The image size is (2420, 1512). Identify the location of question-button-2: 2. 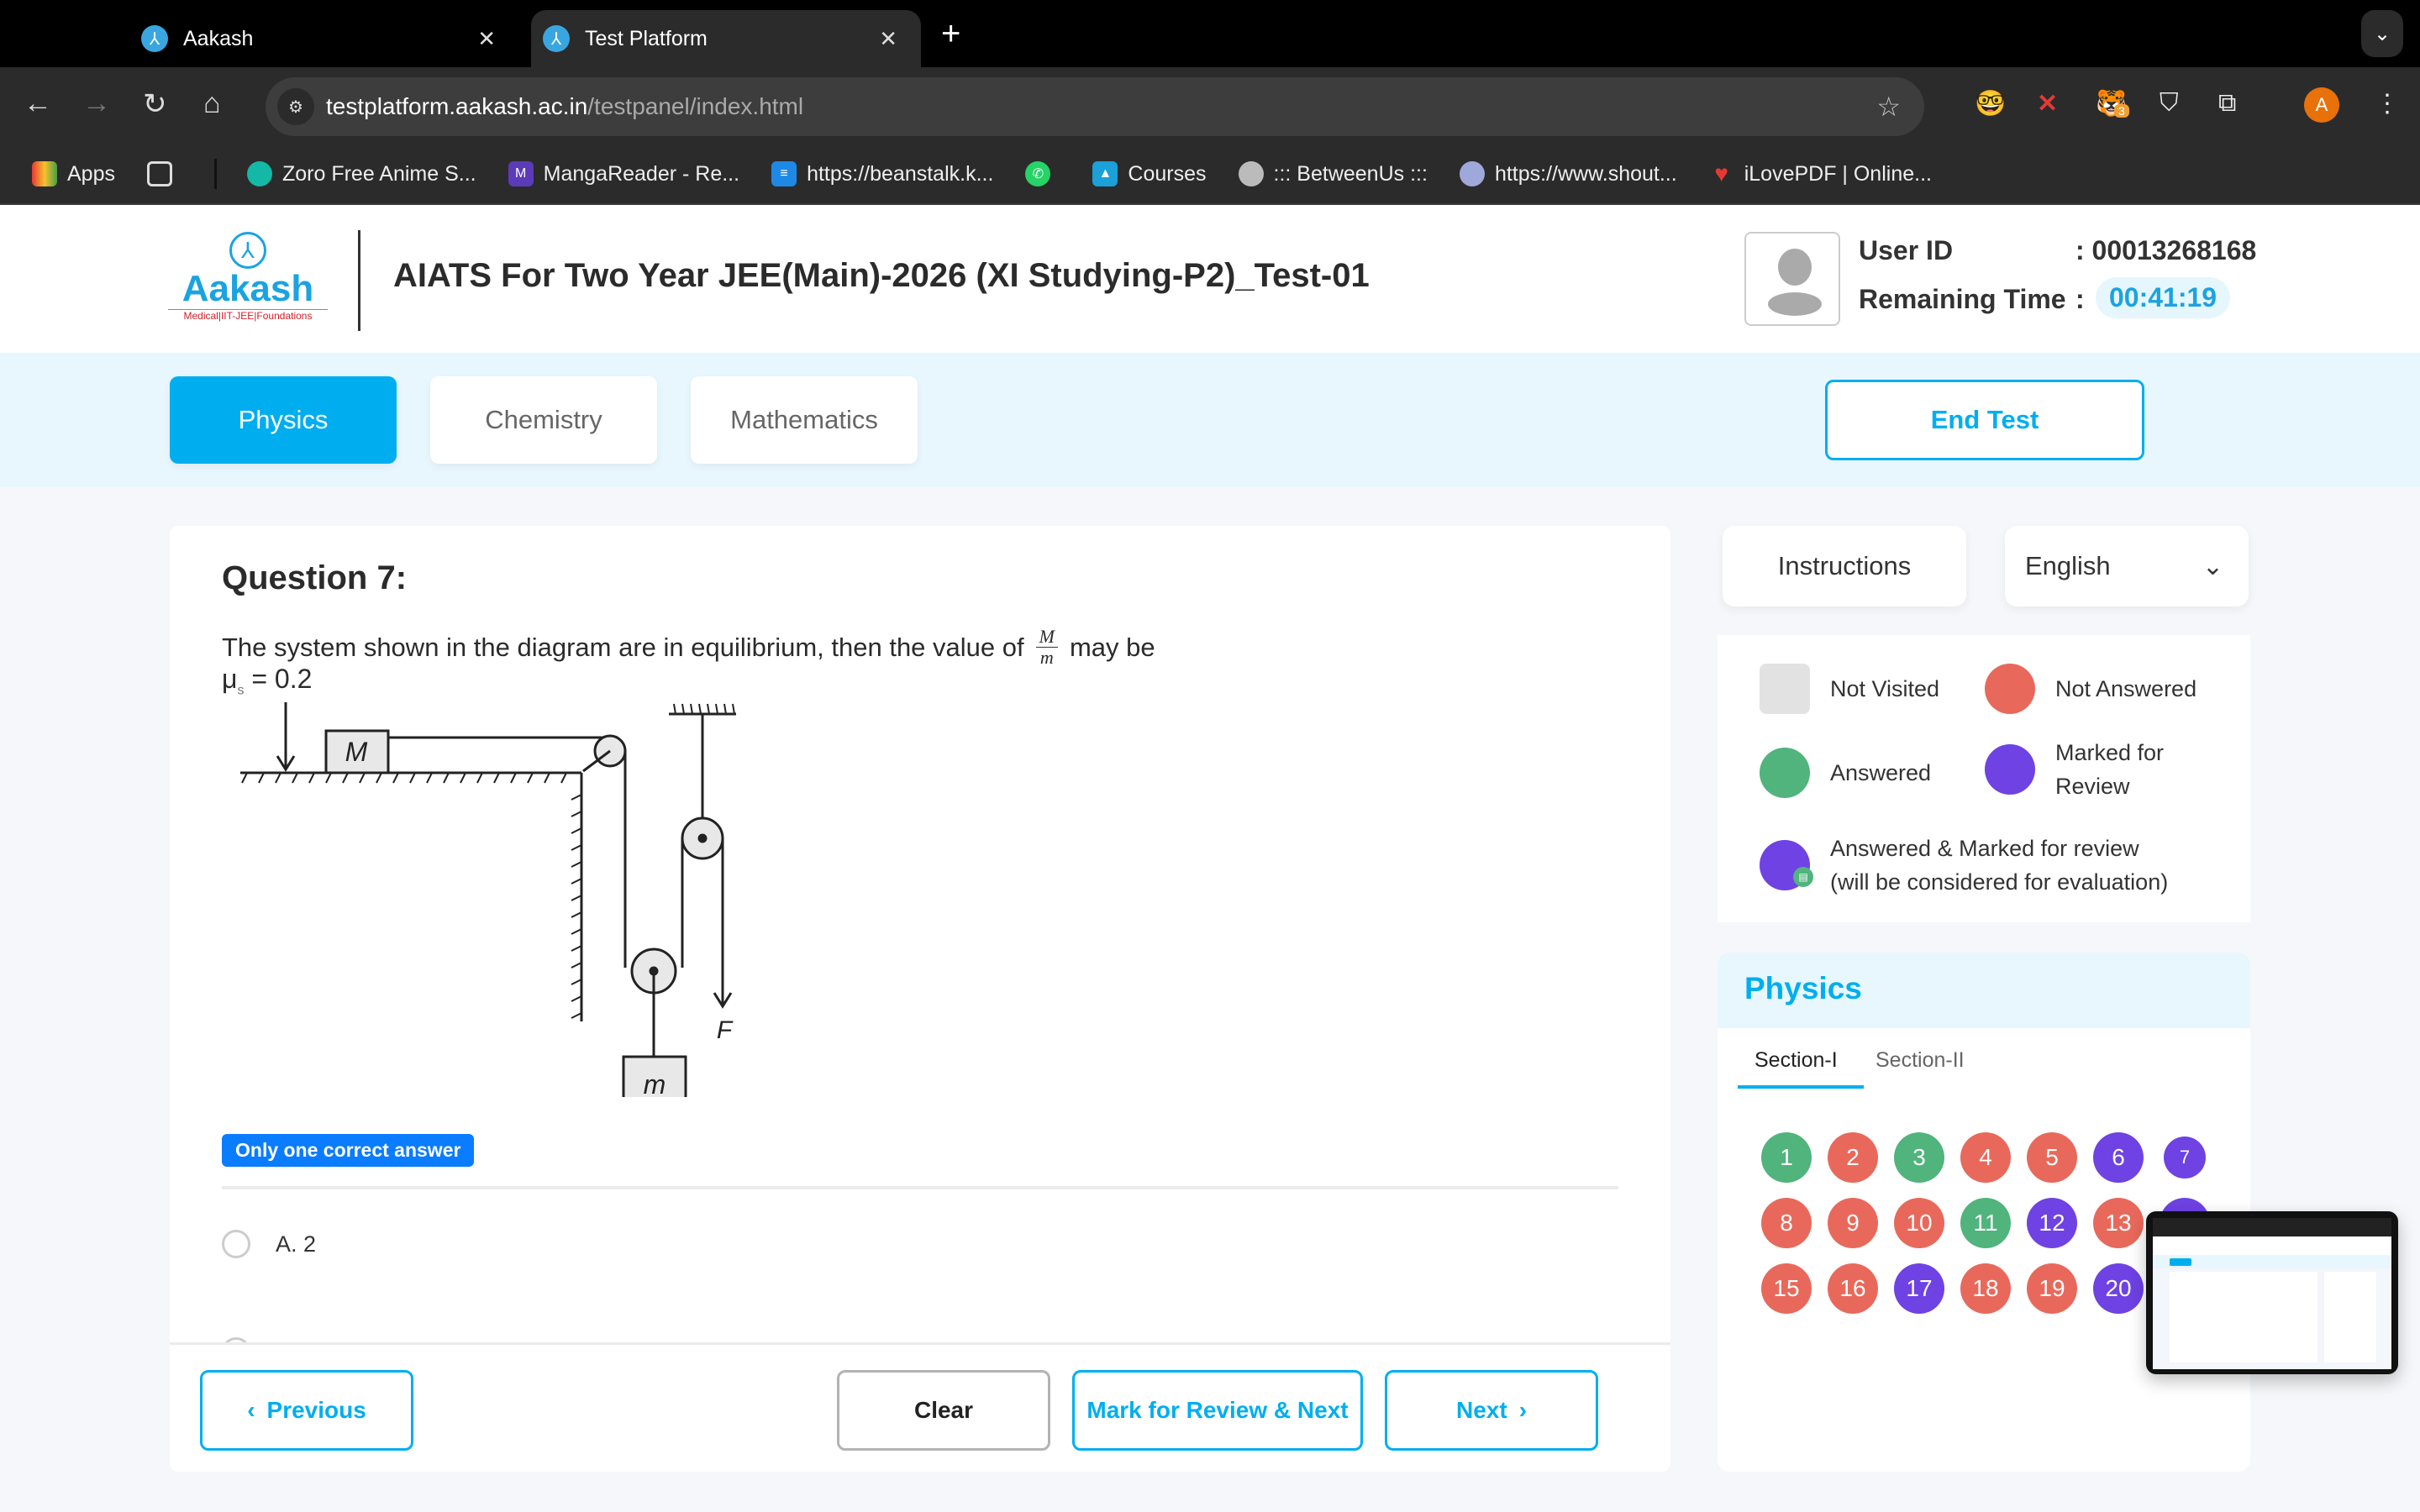
(1853, 1157).